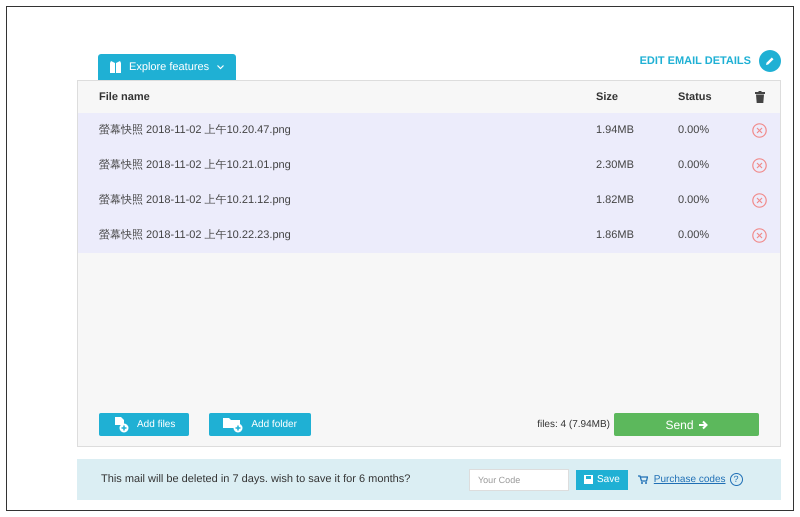  What do you see at coordinates (736, 479) in the screenshot?
I see `help-button: ?` at bounding box center [736, 479].